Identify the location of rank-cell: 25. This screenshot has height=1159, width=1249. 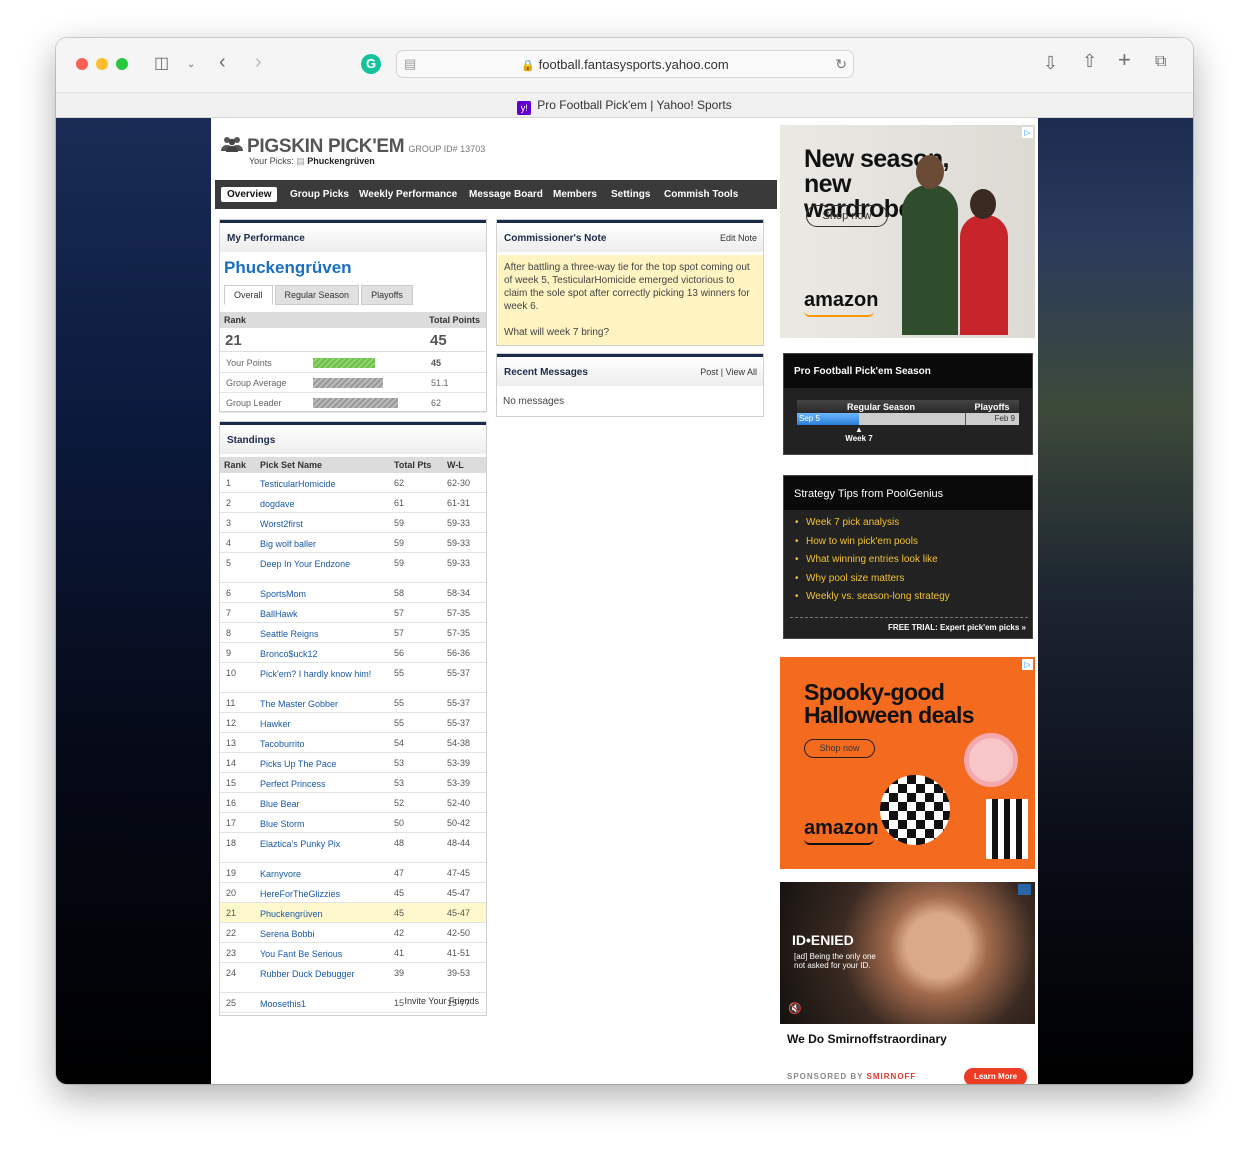
(231, 1003).